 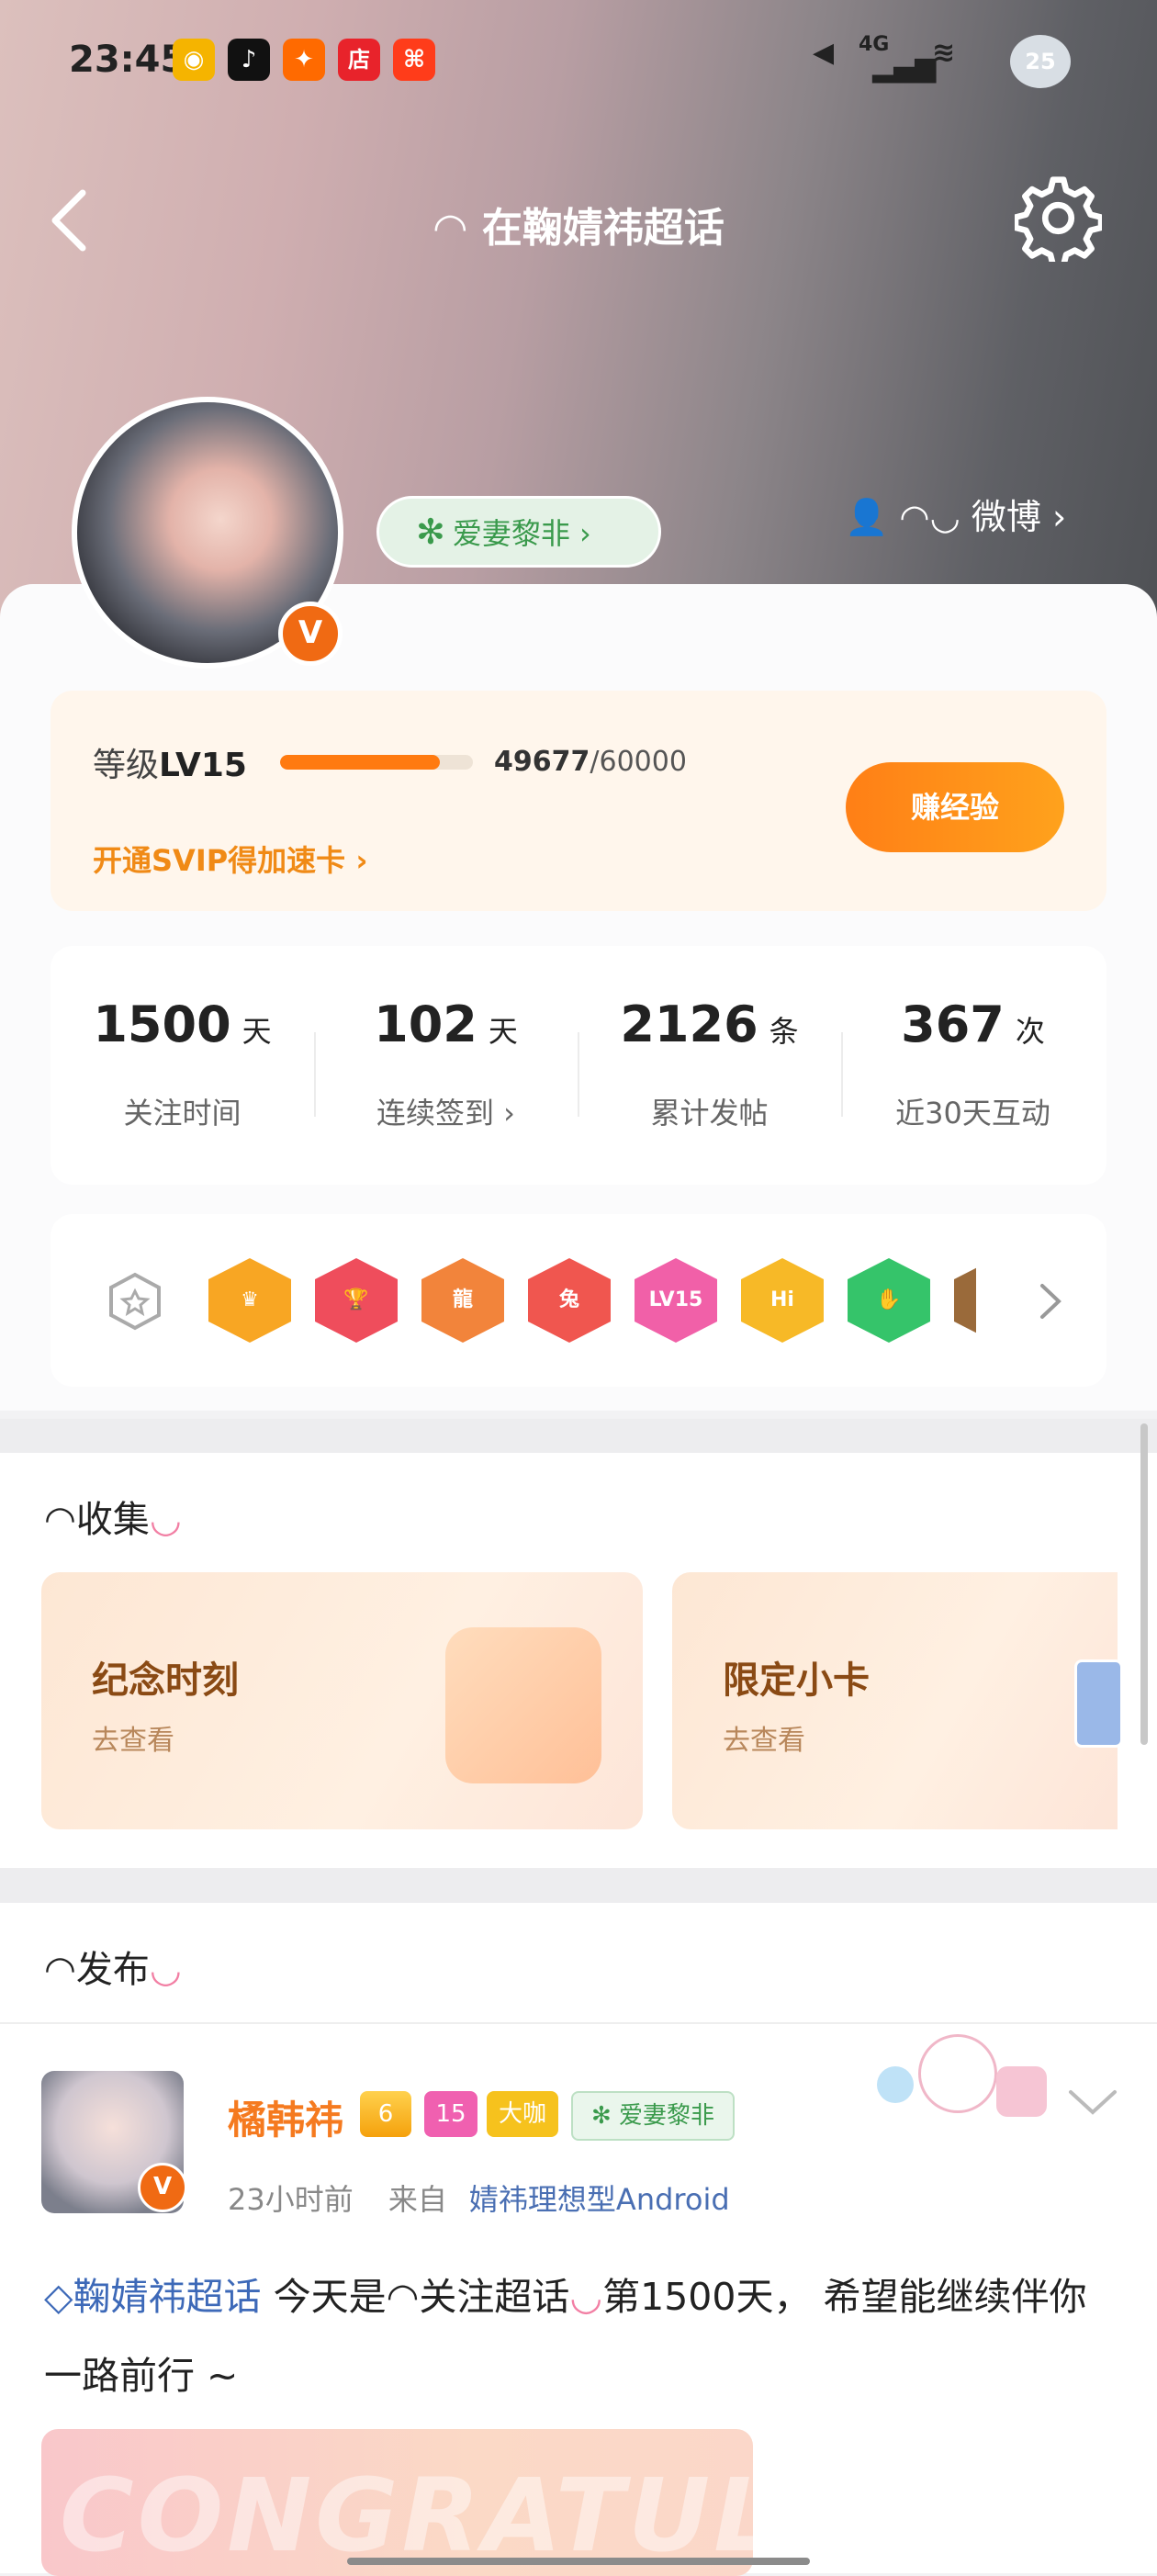 What do you see at coordinates (578, 801) in the screenshot?
I see `level-card: 等级LV15 49677/60000 开通SVIP得加速卡 › 赚经验` at bounding box center [578, 801].